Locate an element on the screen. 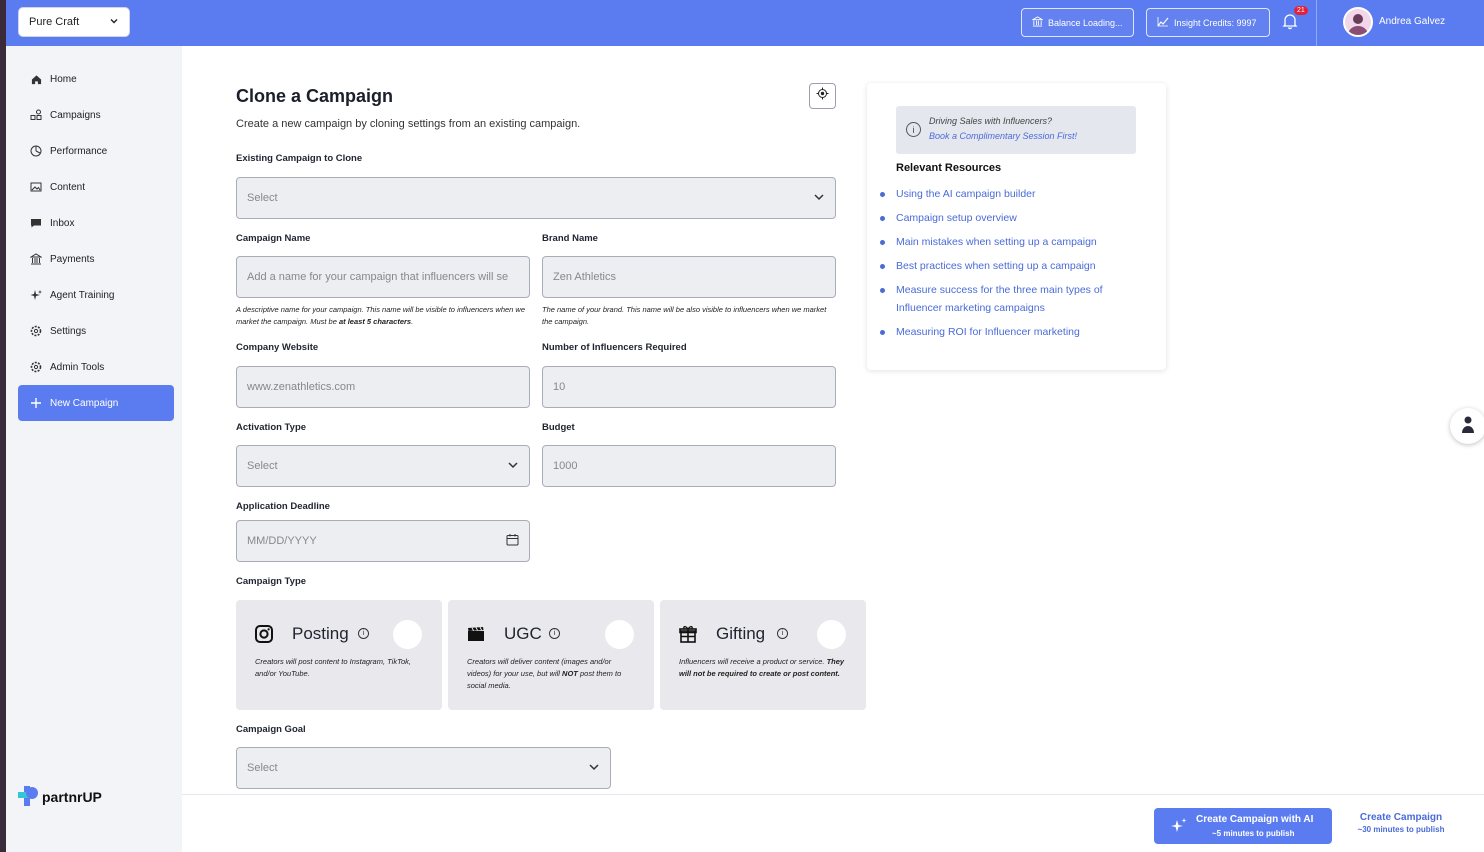  promo-link: Book a Complimentary Session First! is located at coordinates (1003, 136).